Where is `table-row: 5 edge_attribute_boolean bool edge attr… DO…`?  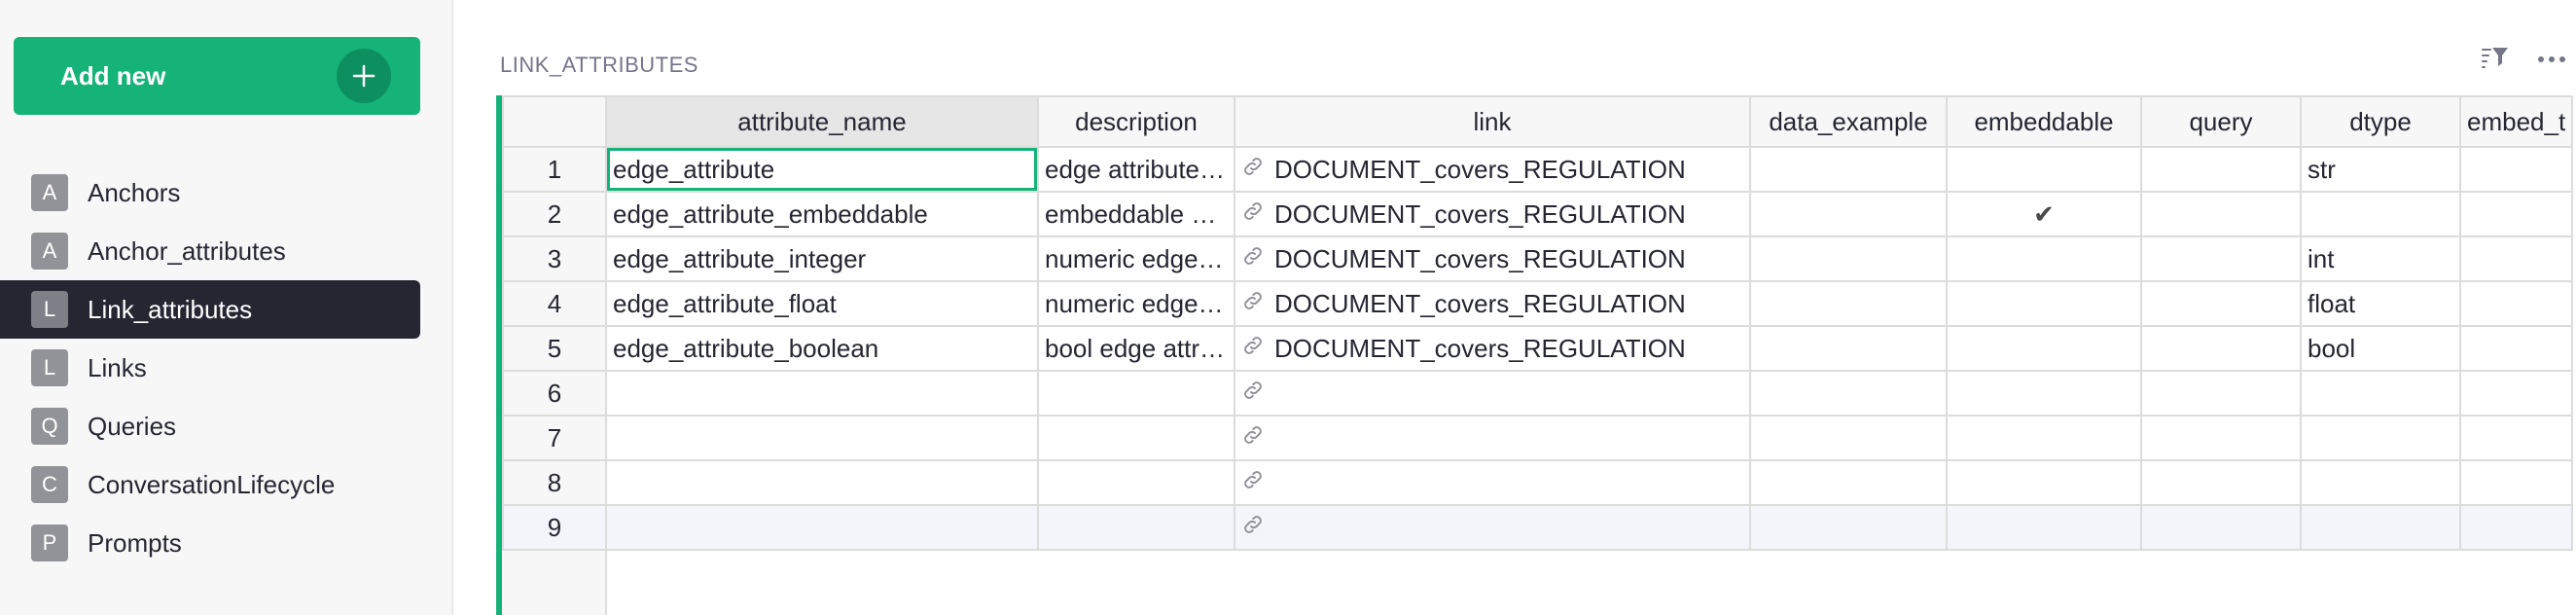 table-row: 5 edge_attribute_boolean bool edge attr… DO… is located at coordinates (1538, 348).